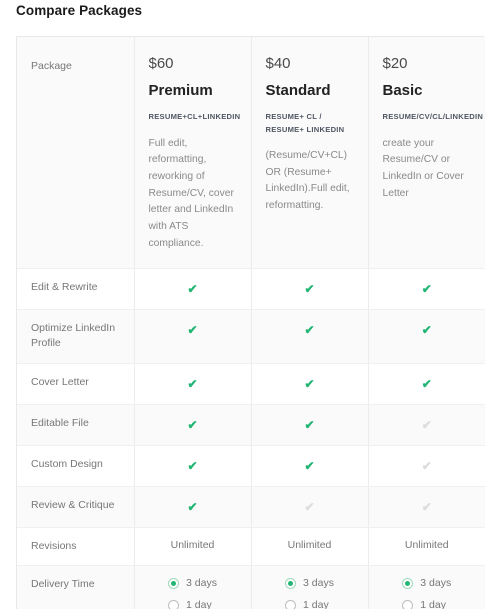  Describe the element at coordinates (60, 422) in the screenshot. I see `feature-label: Editable File` at that location.